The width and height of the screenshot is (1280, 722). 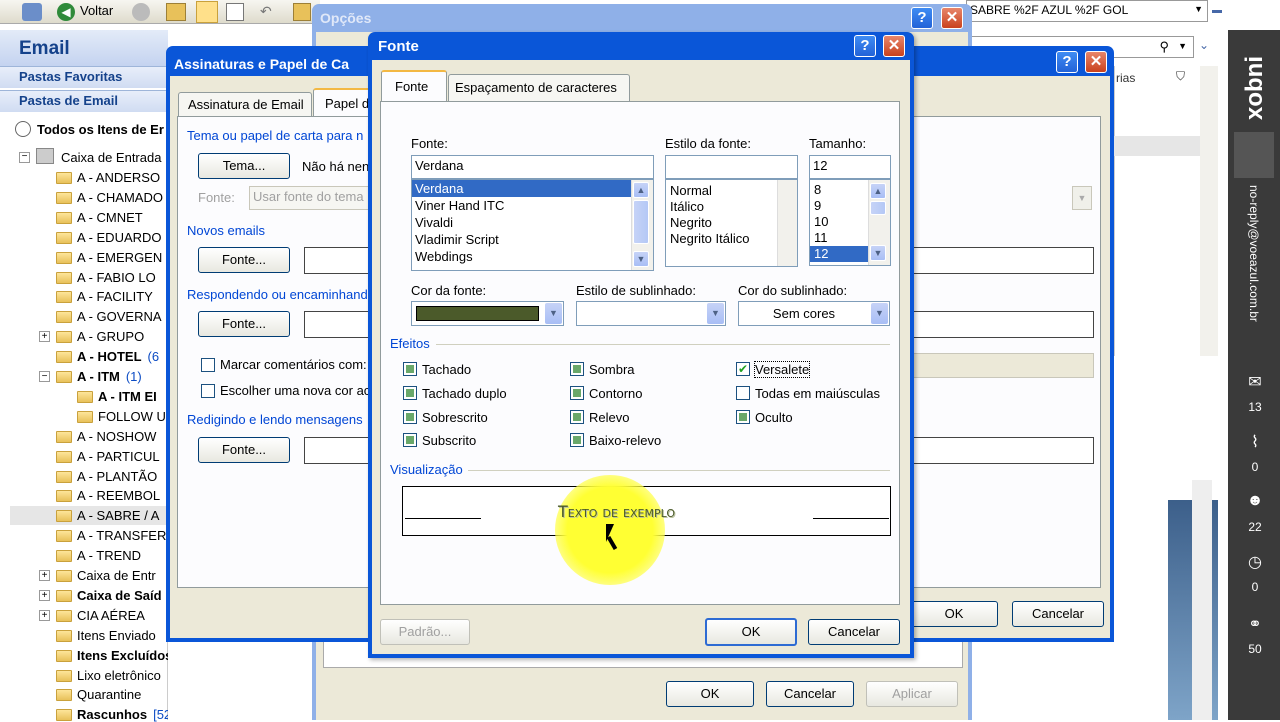 I want to click on folder-item: A - REEMBOL, so click(x=112, y=495).